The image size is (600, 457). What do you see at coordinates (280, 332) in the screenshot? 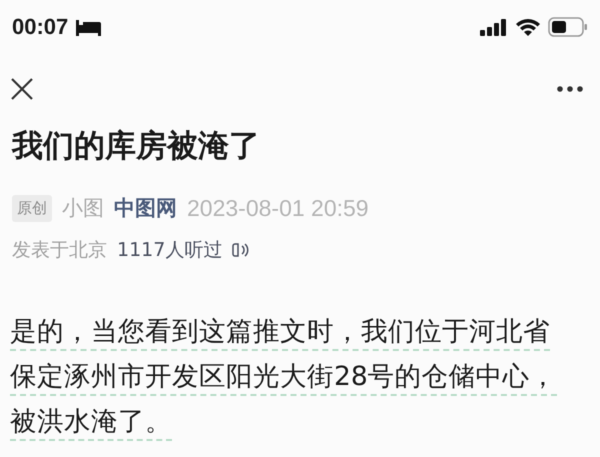
I see `body-text-line: 是的，当您看到这篇推文时，我们位于河北省` at bounding box center [280, 332].